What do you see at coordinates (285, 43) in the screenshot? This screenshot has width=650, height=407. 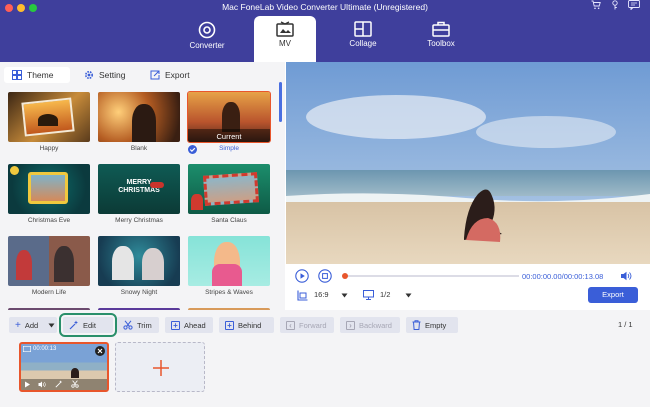 I see `tab-mv-label: MV` at bounding box center [285, 43].